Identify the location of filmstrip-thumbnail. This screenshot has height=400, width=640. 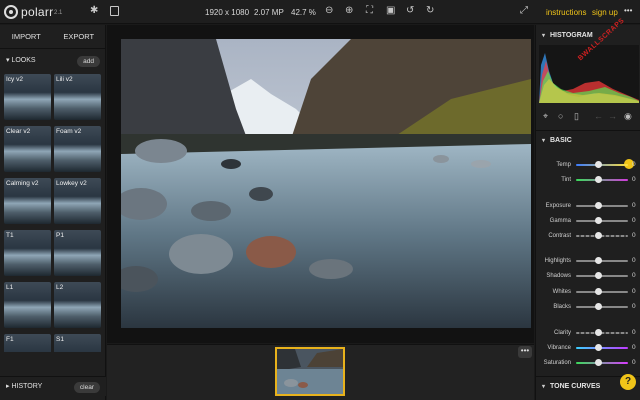
(310, 371).